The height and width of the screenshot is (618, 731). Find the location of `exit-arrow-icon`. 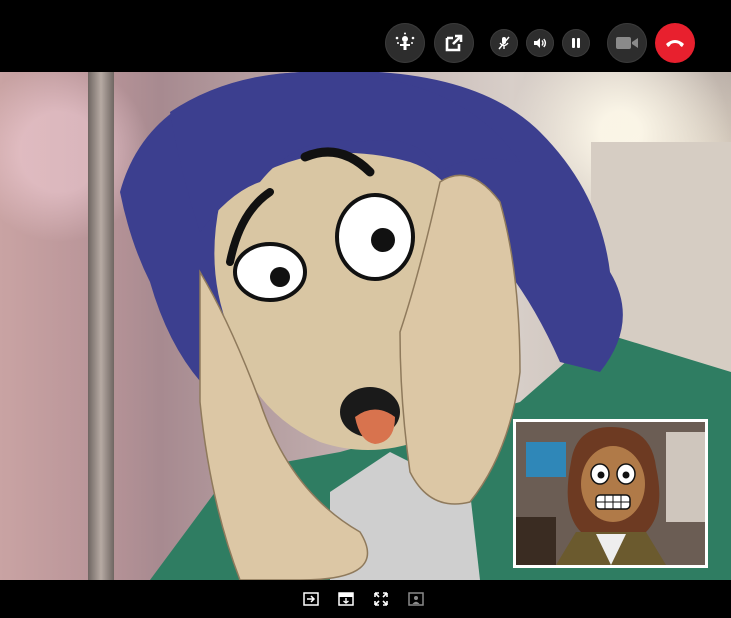

exit-arrow-icon is located at coordinates (311, 599).